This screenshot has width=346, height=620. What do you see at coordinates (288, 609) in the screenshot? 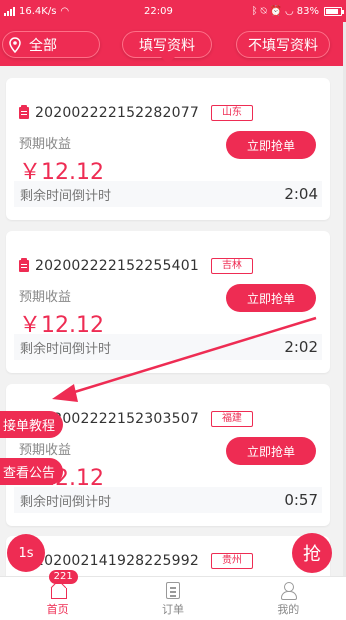
I see `nav-me-label: 我的` at bounding box center [288, 609].